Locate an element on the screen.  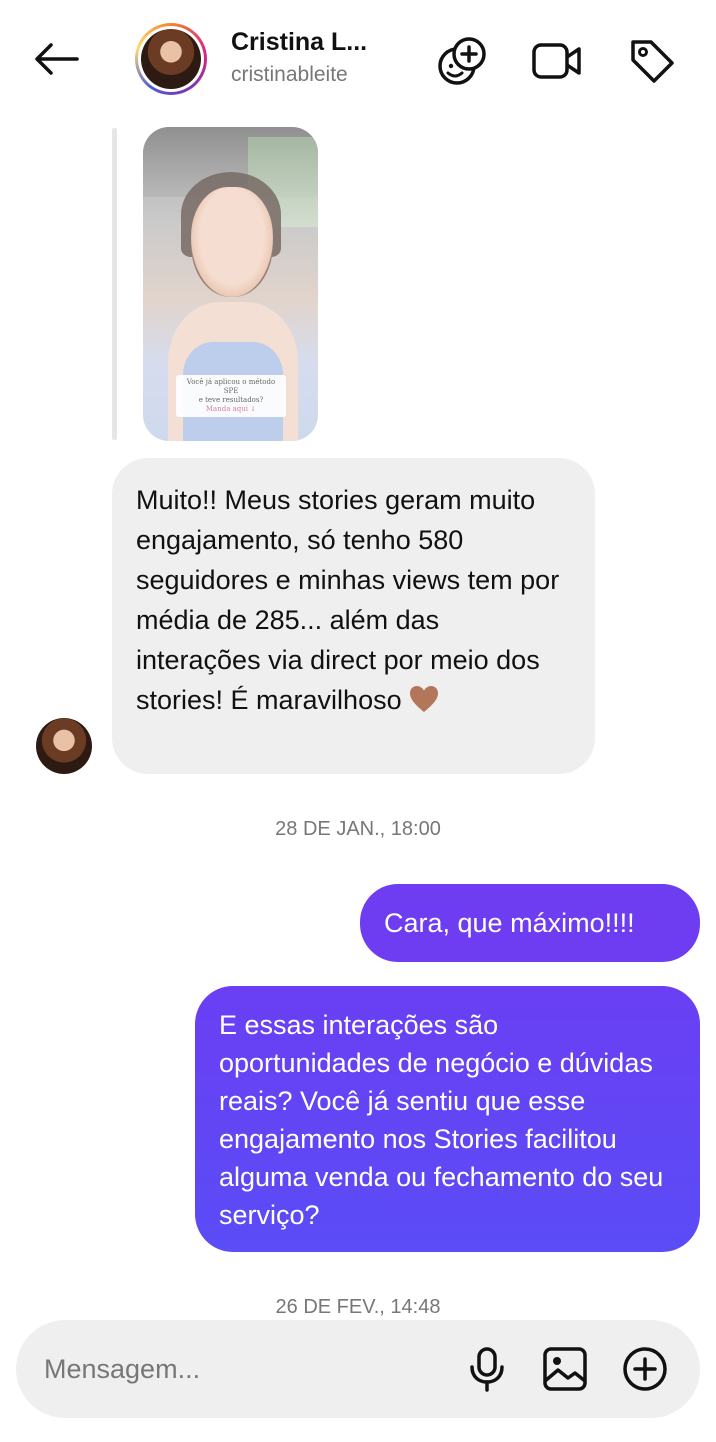
plus-circle-icon is located at coordinates (645, 1369).